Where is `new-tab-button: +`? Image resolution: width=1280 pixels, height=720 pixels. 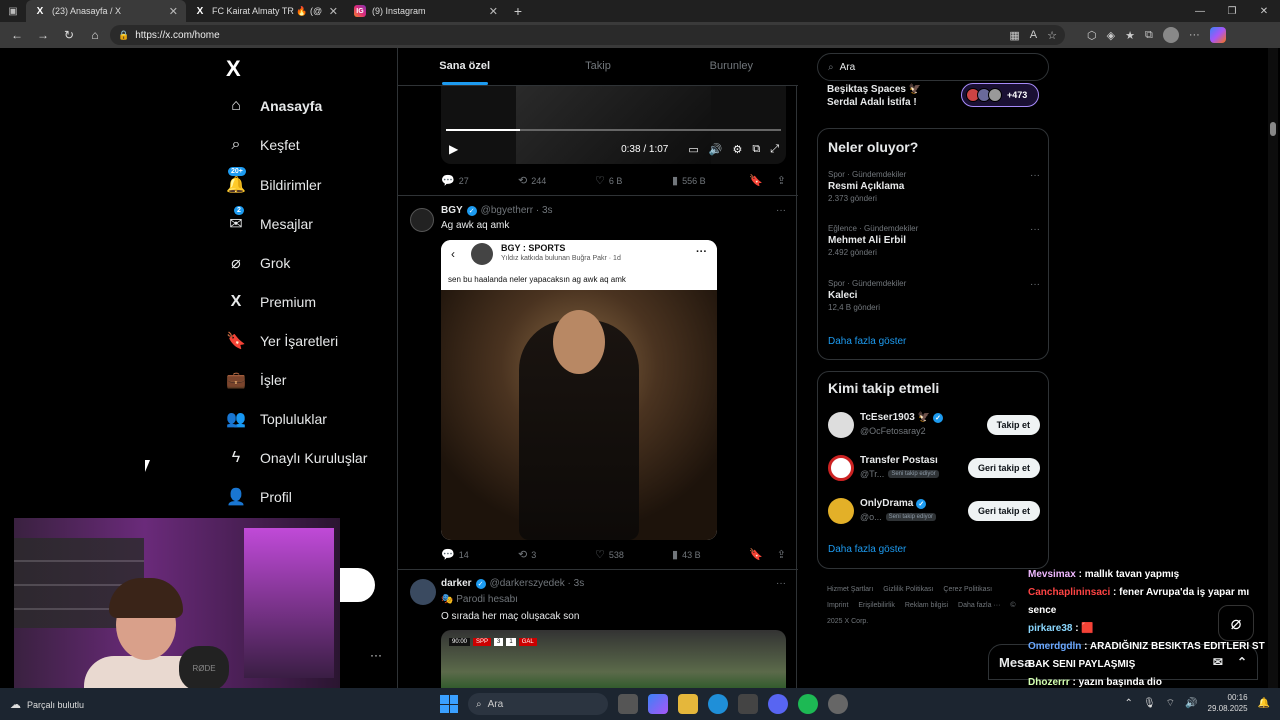 new-tab-button: + is located at coordinates (518, 11).